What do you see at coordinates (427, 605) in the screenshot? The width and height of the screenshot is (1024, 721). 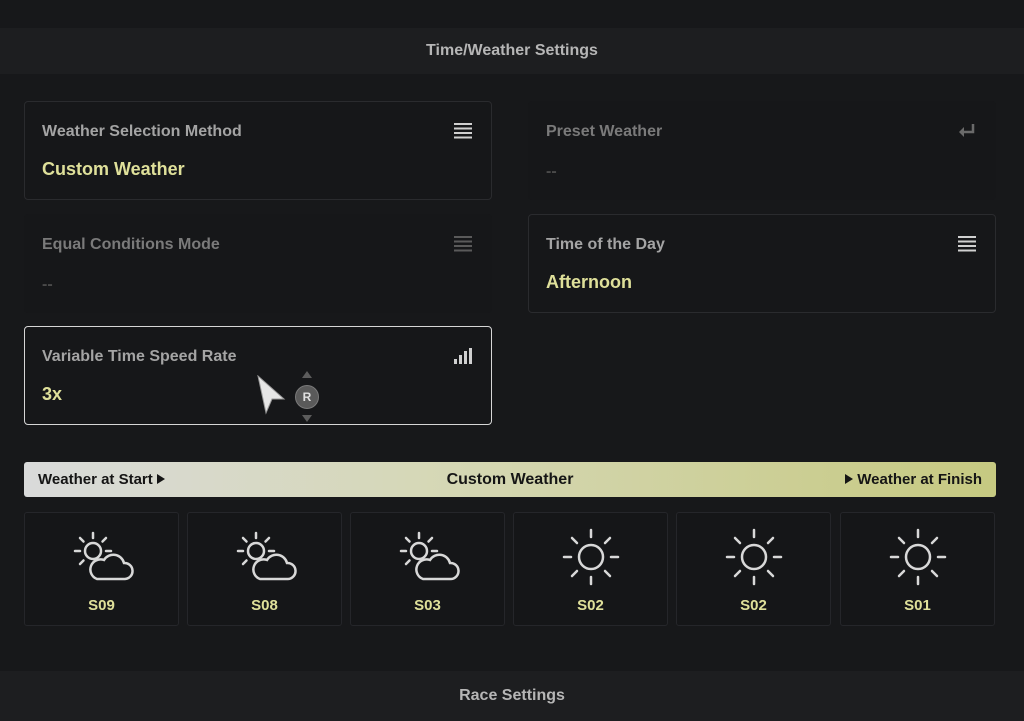 I see `weather-code: S03` at bounding box center [427, 605].